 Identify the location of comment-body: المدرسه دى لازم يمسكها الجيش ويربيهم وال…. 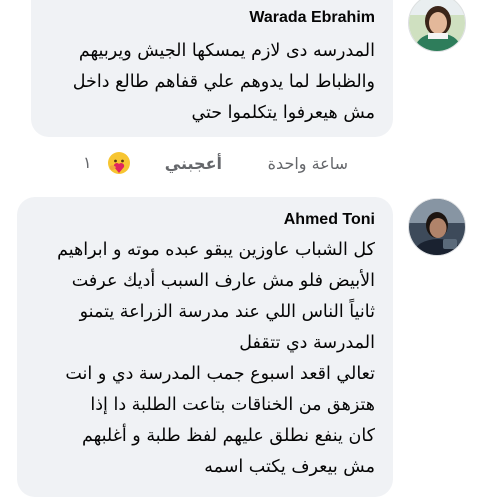
(224, 82).